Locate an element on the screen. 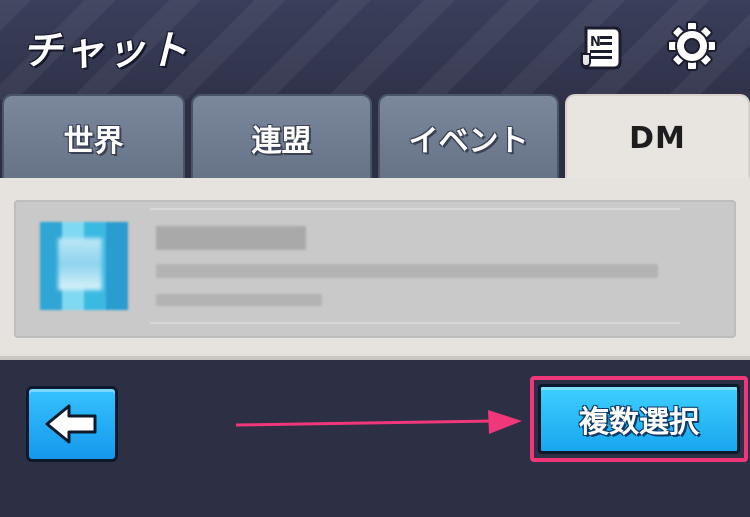 The height and width of the screenshot is (517, 750). tab-world: 世界 is located at coordinates (93, 137).